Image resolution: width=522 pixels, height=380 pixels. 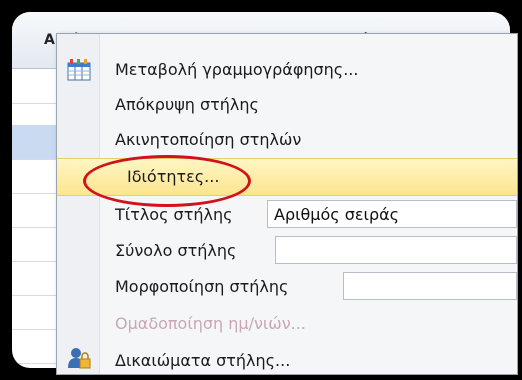 I want to click on column-format-label: Μορφοποίηση στήλης, so click(x=202, y=286).